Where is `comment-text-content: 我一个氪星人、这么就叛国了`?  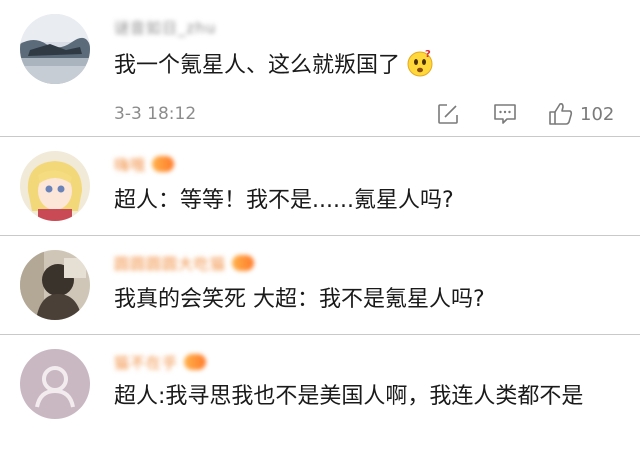 comment-text-content: 我一个氪星人、这么就叛国了 is located at coordinates (257, 65).